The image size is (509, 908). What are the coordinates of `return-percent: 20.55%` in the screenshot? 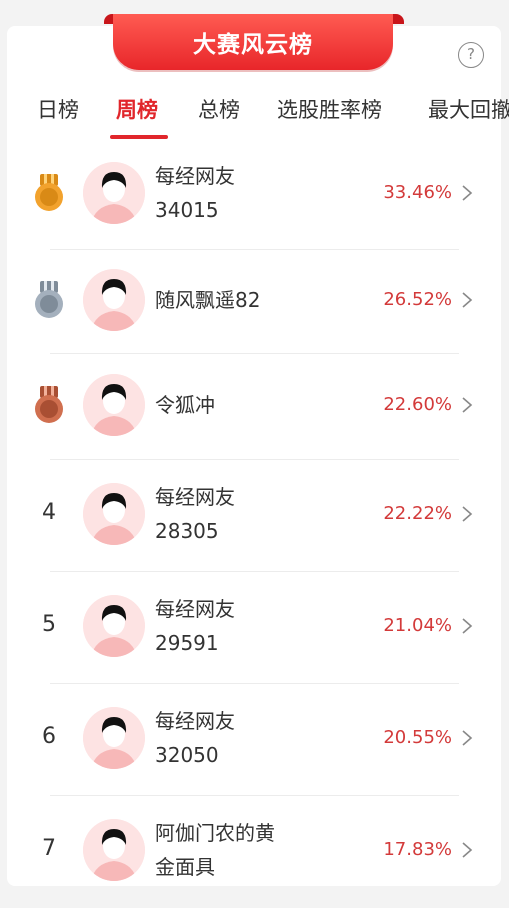 It's located at (417, 737).